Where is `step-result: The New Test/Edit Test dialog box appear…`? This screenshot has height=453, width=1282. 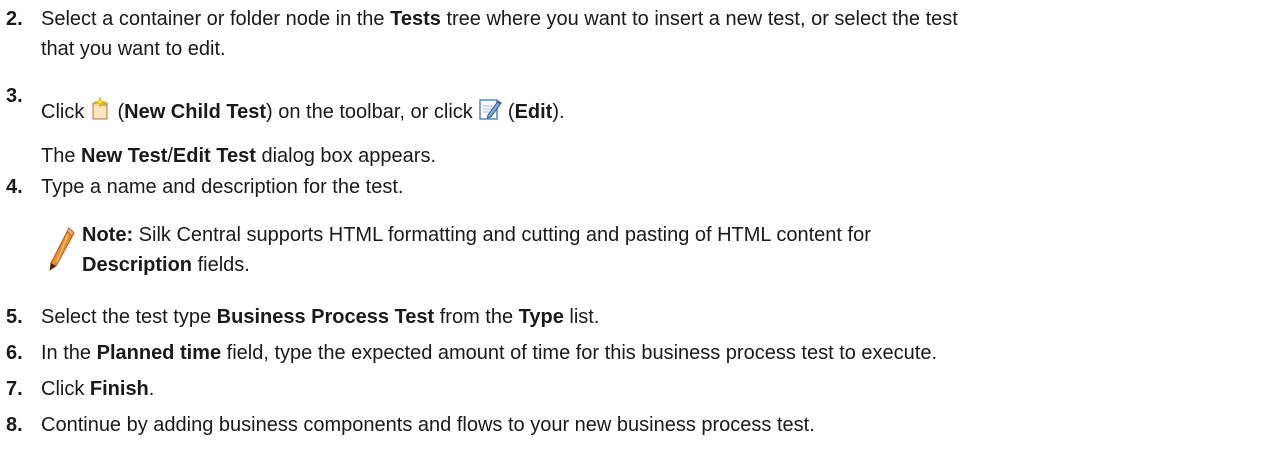 step-result: The New Test/Edit Test dialog box appear… is located at coordinates (656, 156).